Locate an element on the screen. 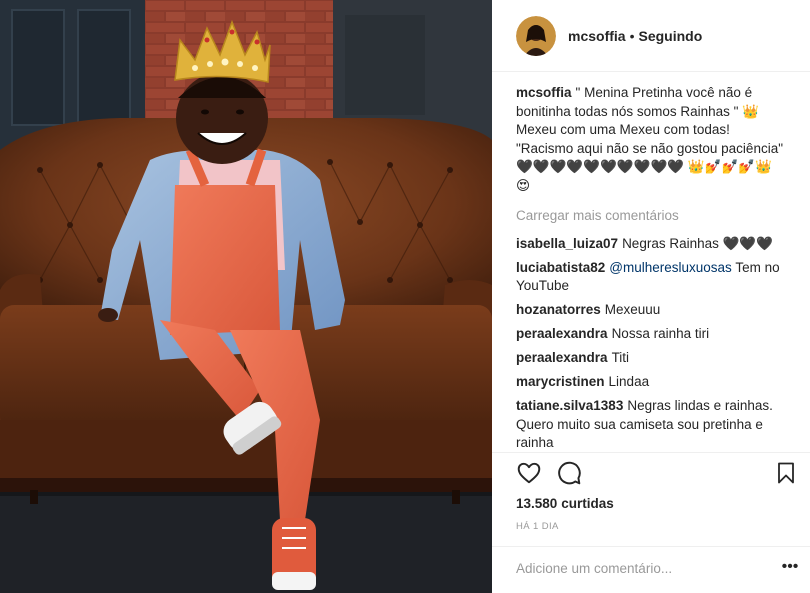 This screenshot has width=810, height=593. post-header: mcsoffia • Seguindo is located at coordinates (651, 36).